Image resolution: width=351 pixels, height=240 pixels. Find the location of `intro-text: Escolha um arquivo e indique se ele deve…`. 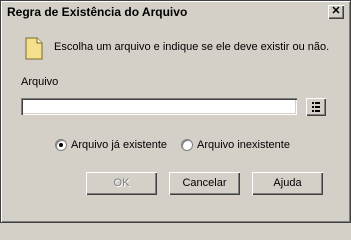

intro-text: Escolha um arquivo e indique se ele deve… is located at coordinates (192, 47).